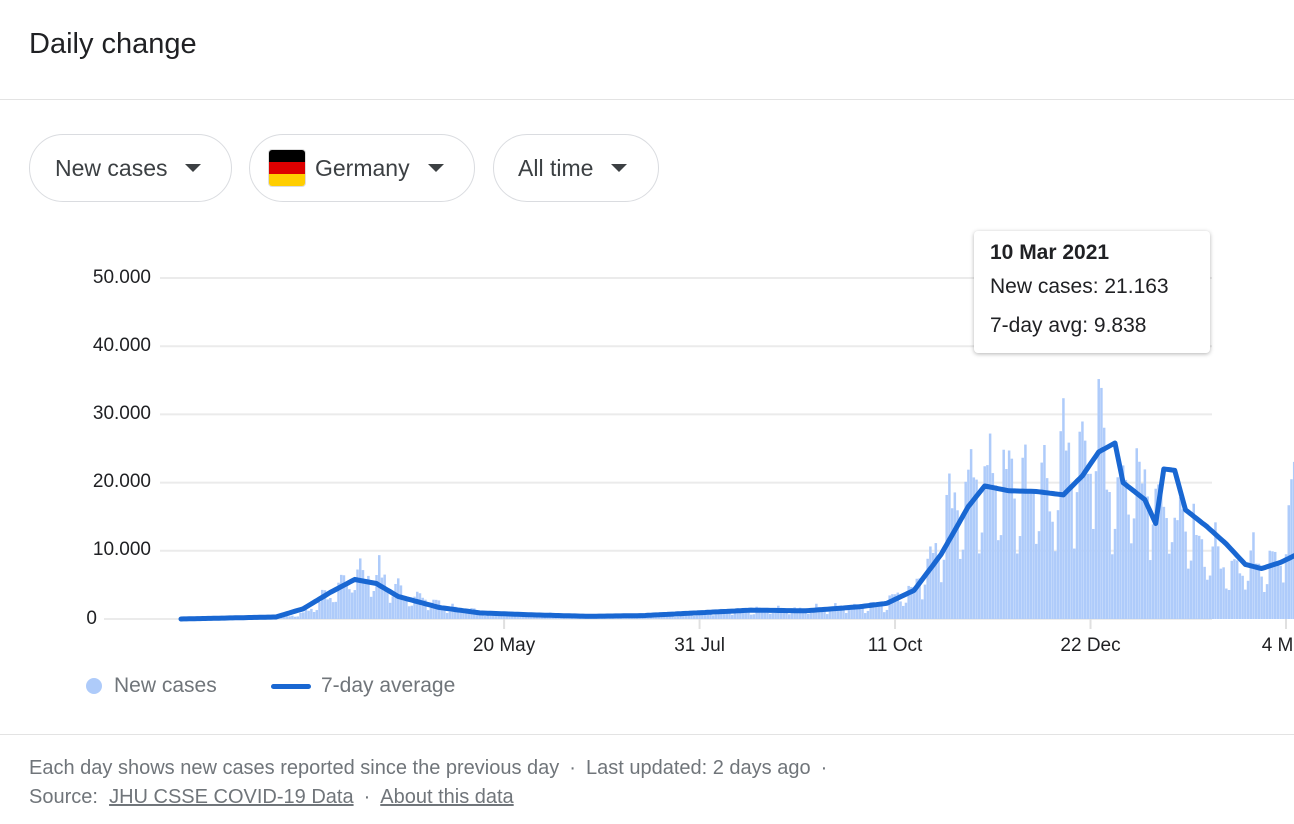 Image resolution: width=1294 pixels, height=824 pixels. Describe the element at coordinates (151, 686) in the screenshot. I see `legend-item-new-cases: New cases` at that location.